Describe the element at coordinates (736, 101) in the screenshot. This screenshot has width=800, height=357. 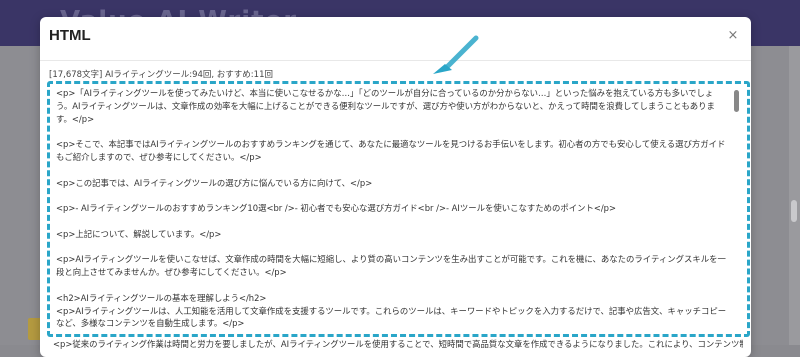
I see `textarea-scrollbar-thumb` at that location.